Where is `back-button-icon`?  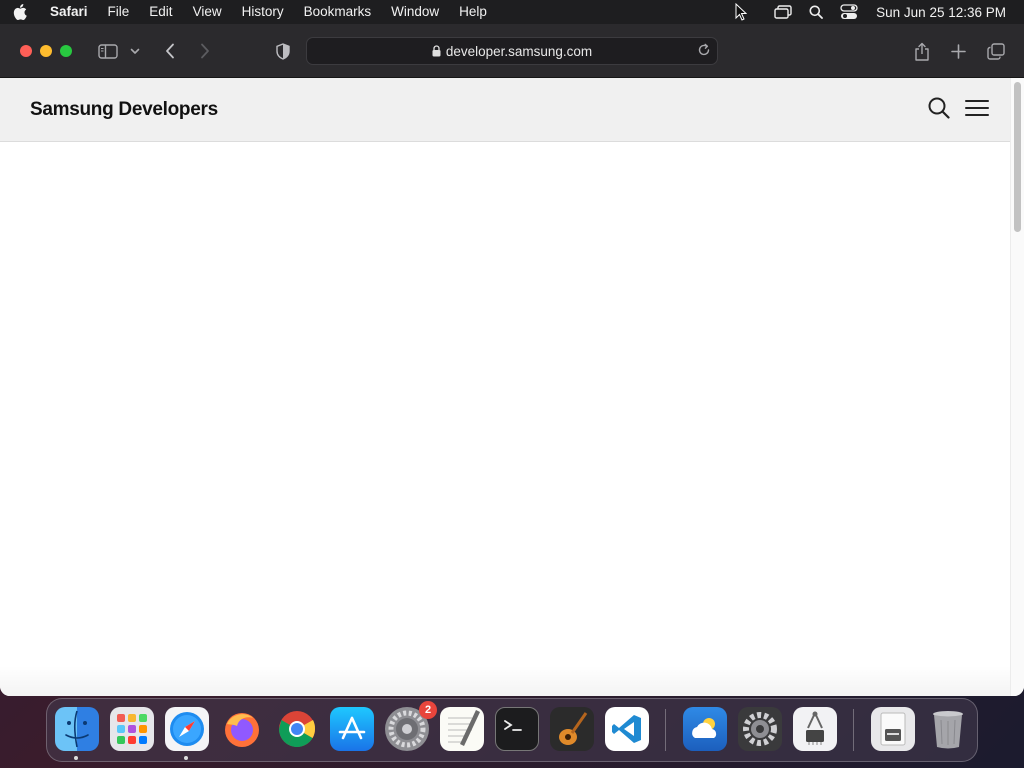 back-button-icon is located at coordinates (170, 51).